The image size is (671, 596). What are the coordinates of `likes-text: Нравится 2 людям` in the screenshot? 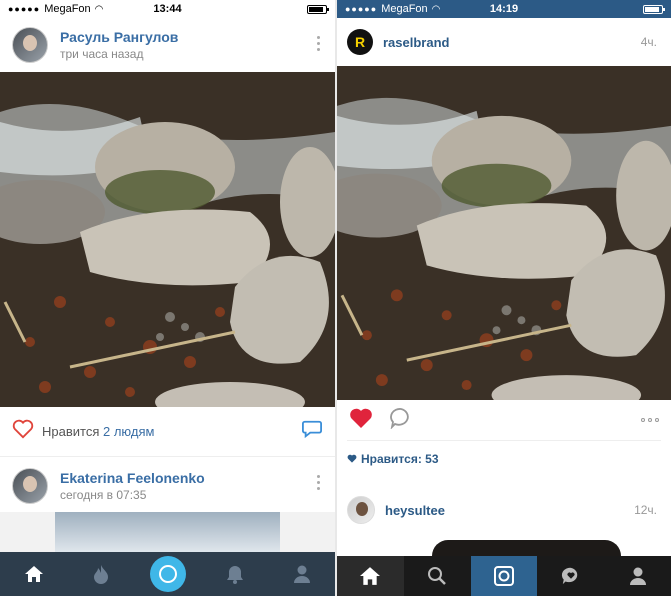 It's located at (98, 431).